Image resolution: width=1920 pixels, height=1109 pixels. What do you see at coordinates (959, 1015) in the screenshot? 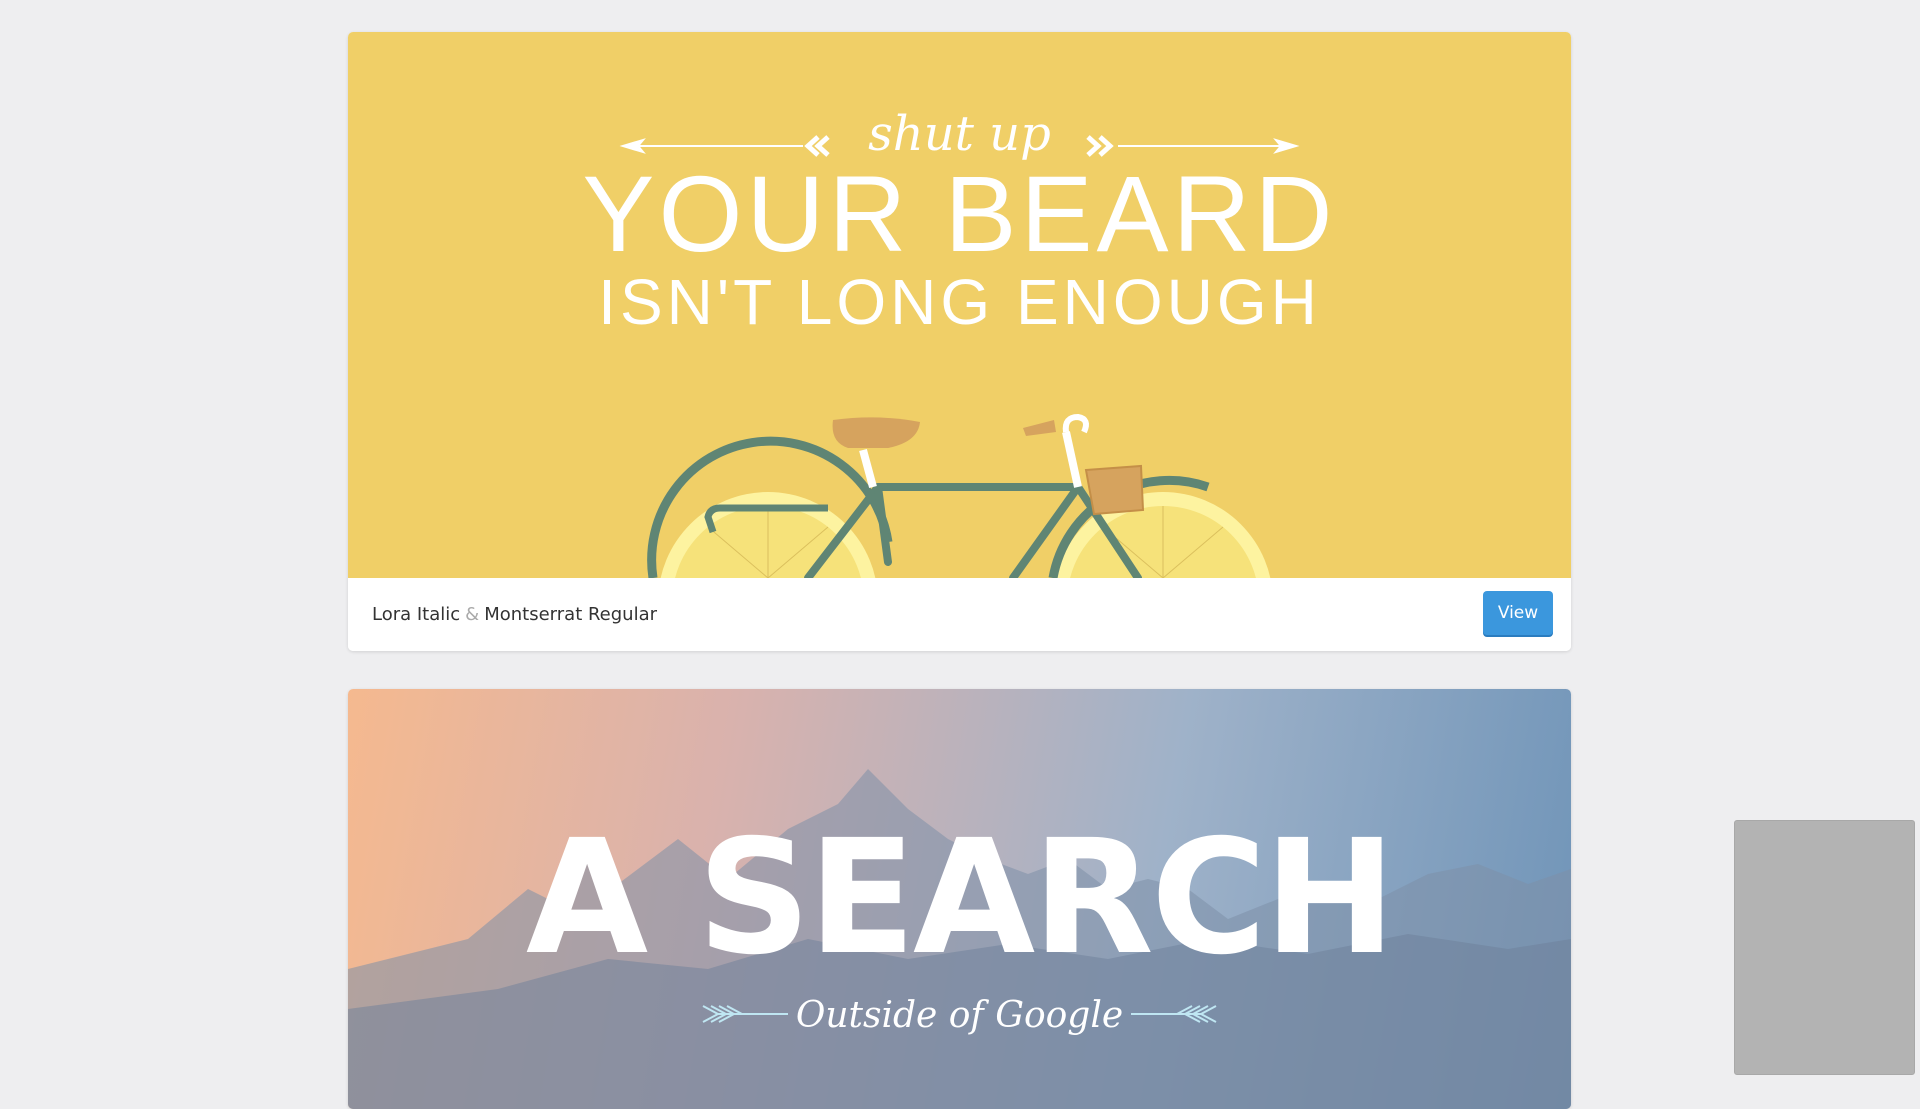
I see `poster-subtitle: Outside of Google` at bounding box center [959, 1015].